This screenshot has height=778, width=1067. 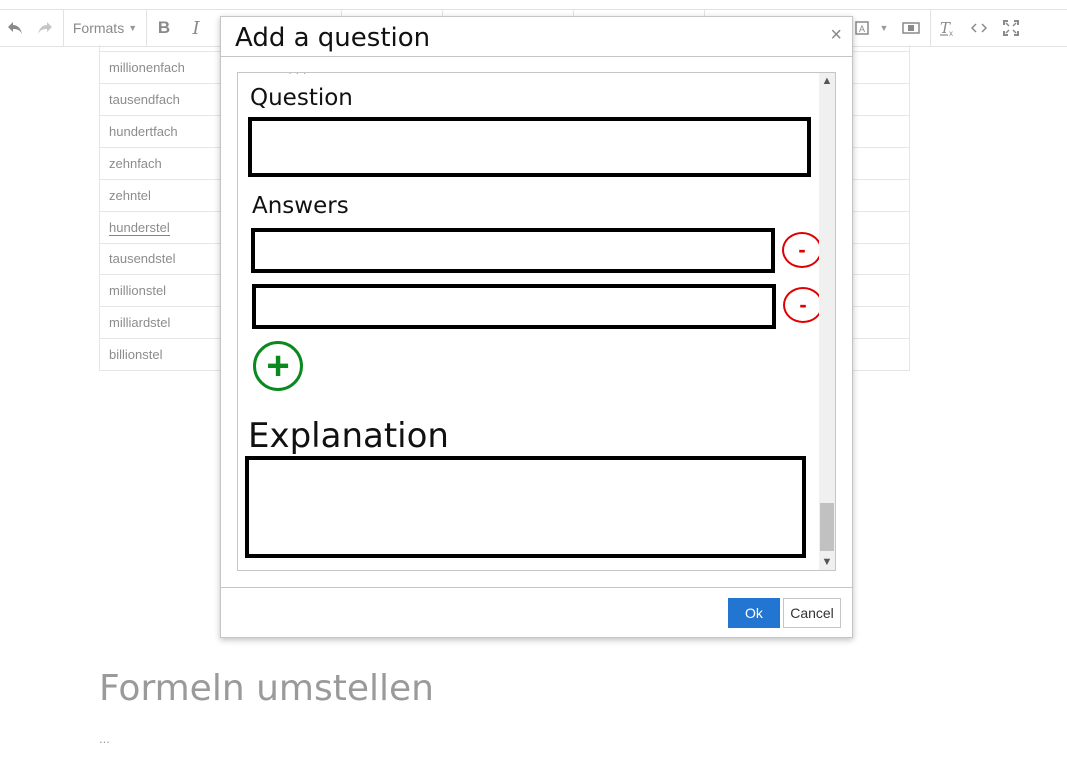 What do you see at coordinates (348, 436) in the screenshot?
I see `explanation-label: Explanation` at bounding box center [348, 436].